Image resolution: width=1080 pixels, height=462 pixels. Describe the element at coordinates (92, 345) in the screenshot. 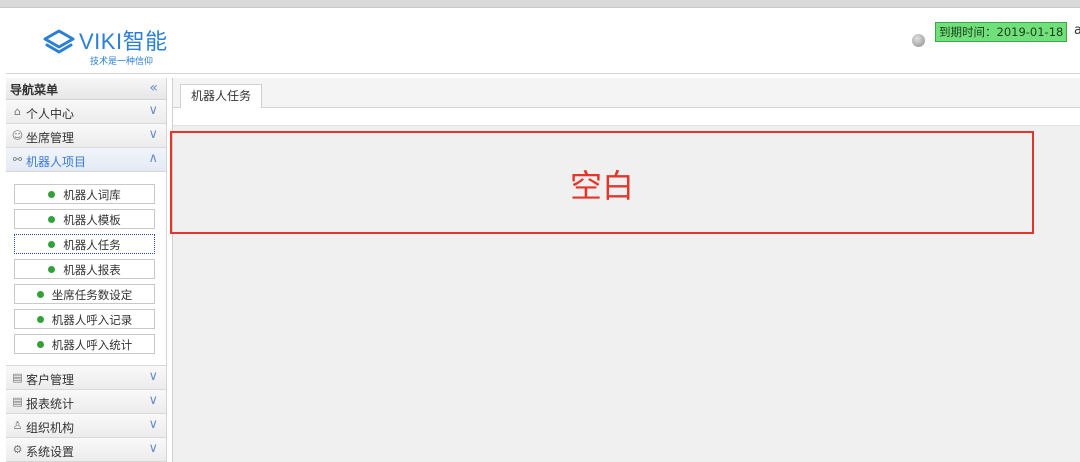

I see `submenu-label: 机器人呼入统计` at that location.